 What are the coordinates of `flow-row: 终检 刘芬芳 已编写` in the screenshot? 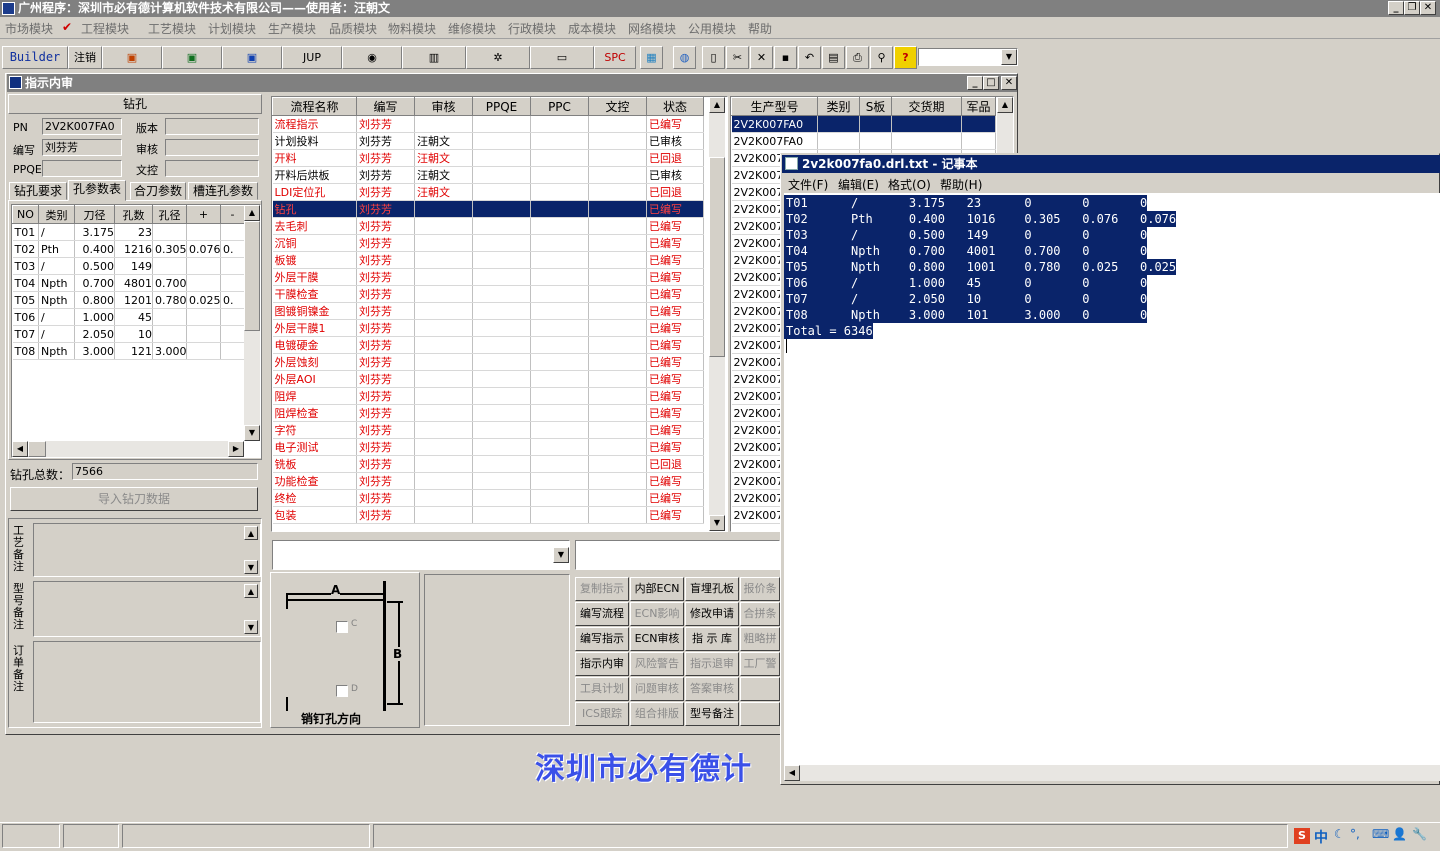 It's located at (488, 498).